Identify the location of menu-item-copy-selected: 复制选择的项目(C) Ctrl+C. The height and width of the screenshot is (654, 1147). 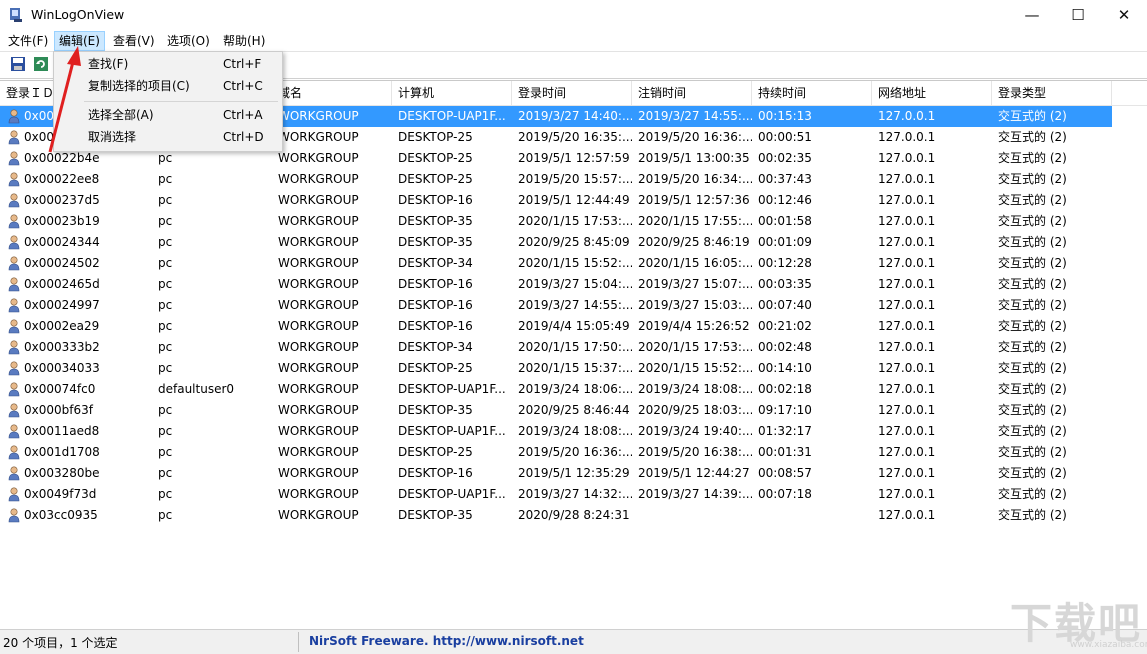
(168, 86).